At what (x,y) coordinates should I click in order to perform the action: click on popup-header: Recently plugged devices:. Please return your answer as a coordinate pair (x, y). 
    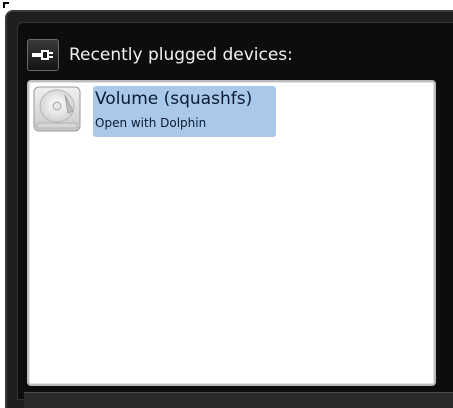
    Looking at the image, I should click on (160, 55).